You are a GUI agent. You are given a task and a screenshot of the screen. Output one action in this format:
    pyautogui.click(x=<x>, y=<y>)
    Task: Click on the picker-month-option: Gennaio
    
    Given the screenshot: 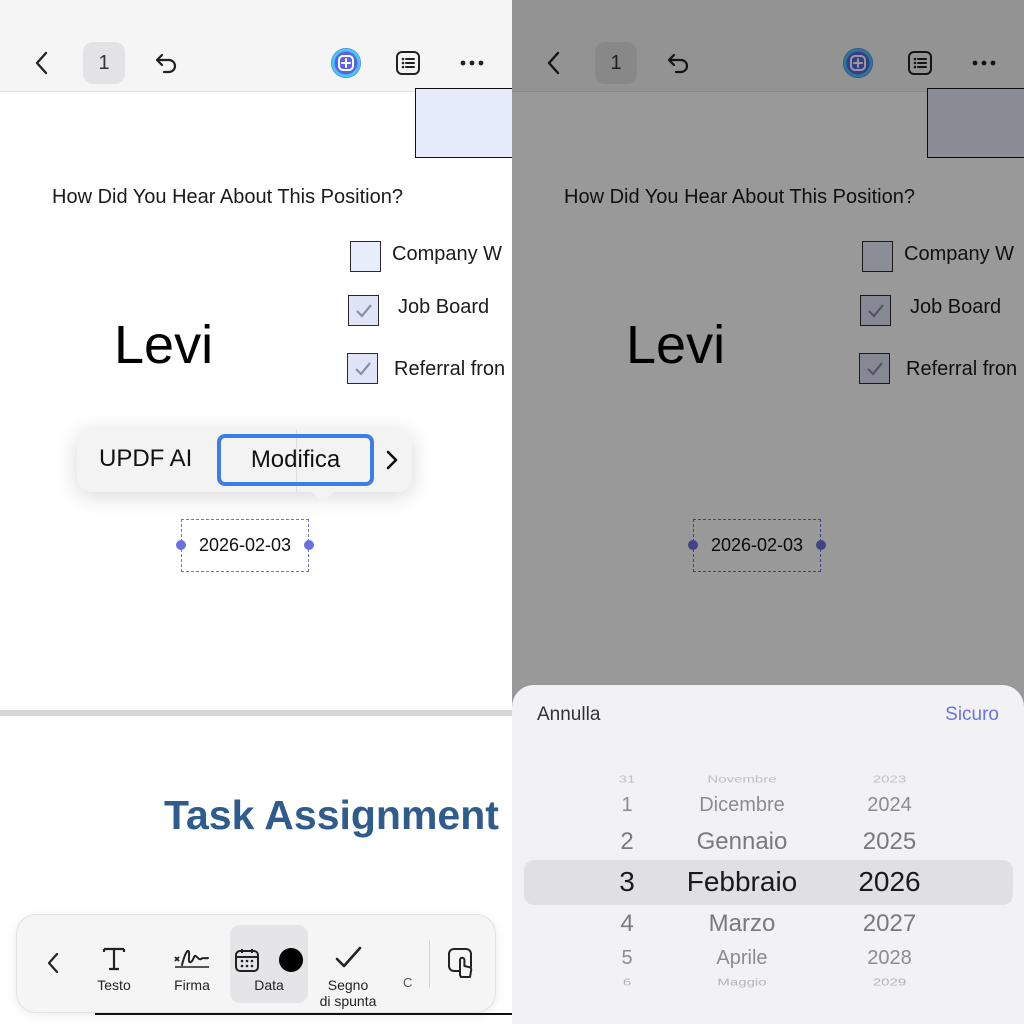 What is the action you would take?
    pyautogui.click(x=742, y=842)
    